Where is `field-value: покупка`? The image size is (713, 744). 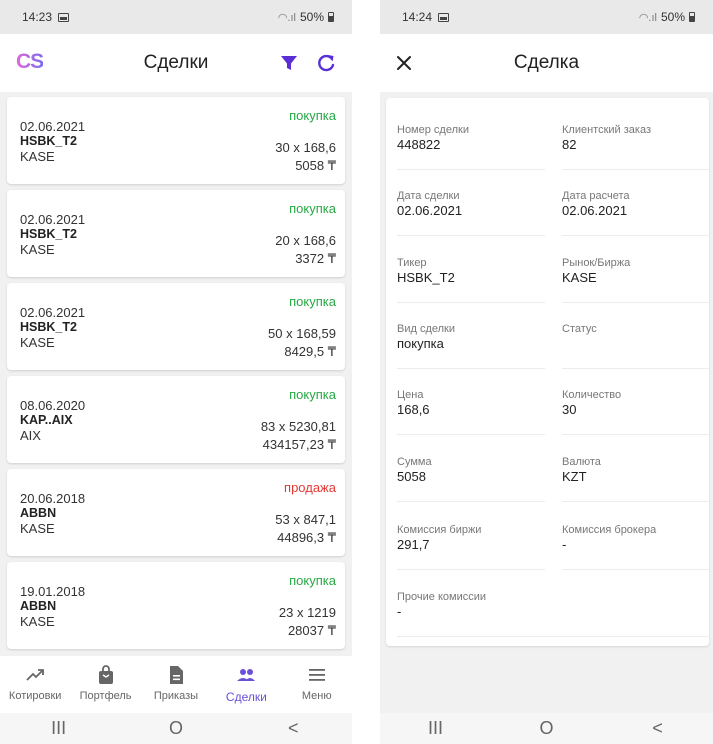
field-value: покупка is located at coordinates (420, 343).